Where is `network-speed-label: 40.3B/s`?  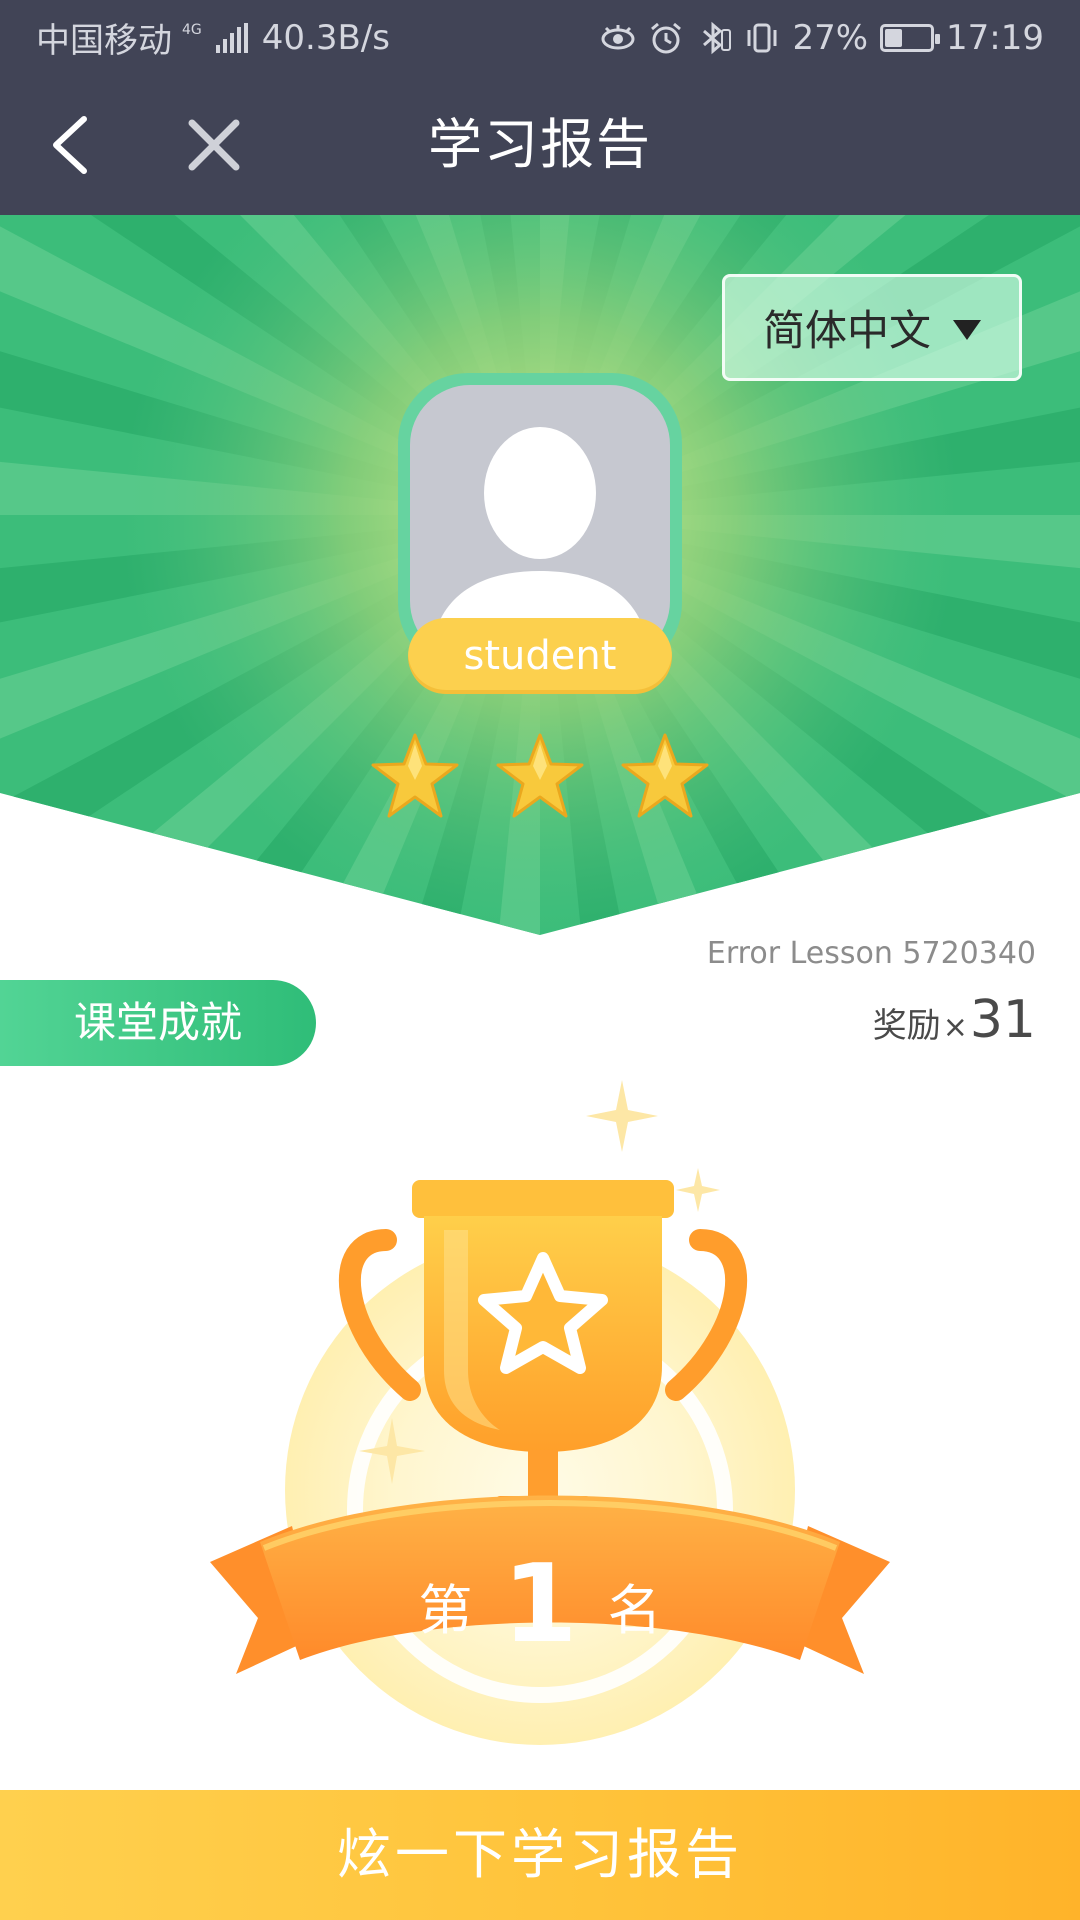 network-speed-label: 40.3B/s is located at coordinates (325, 37).